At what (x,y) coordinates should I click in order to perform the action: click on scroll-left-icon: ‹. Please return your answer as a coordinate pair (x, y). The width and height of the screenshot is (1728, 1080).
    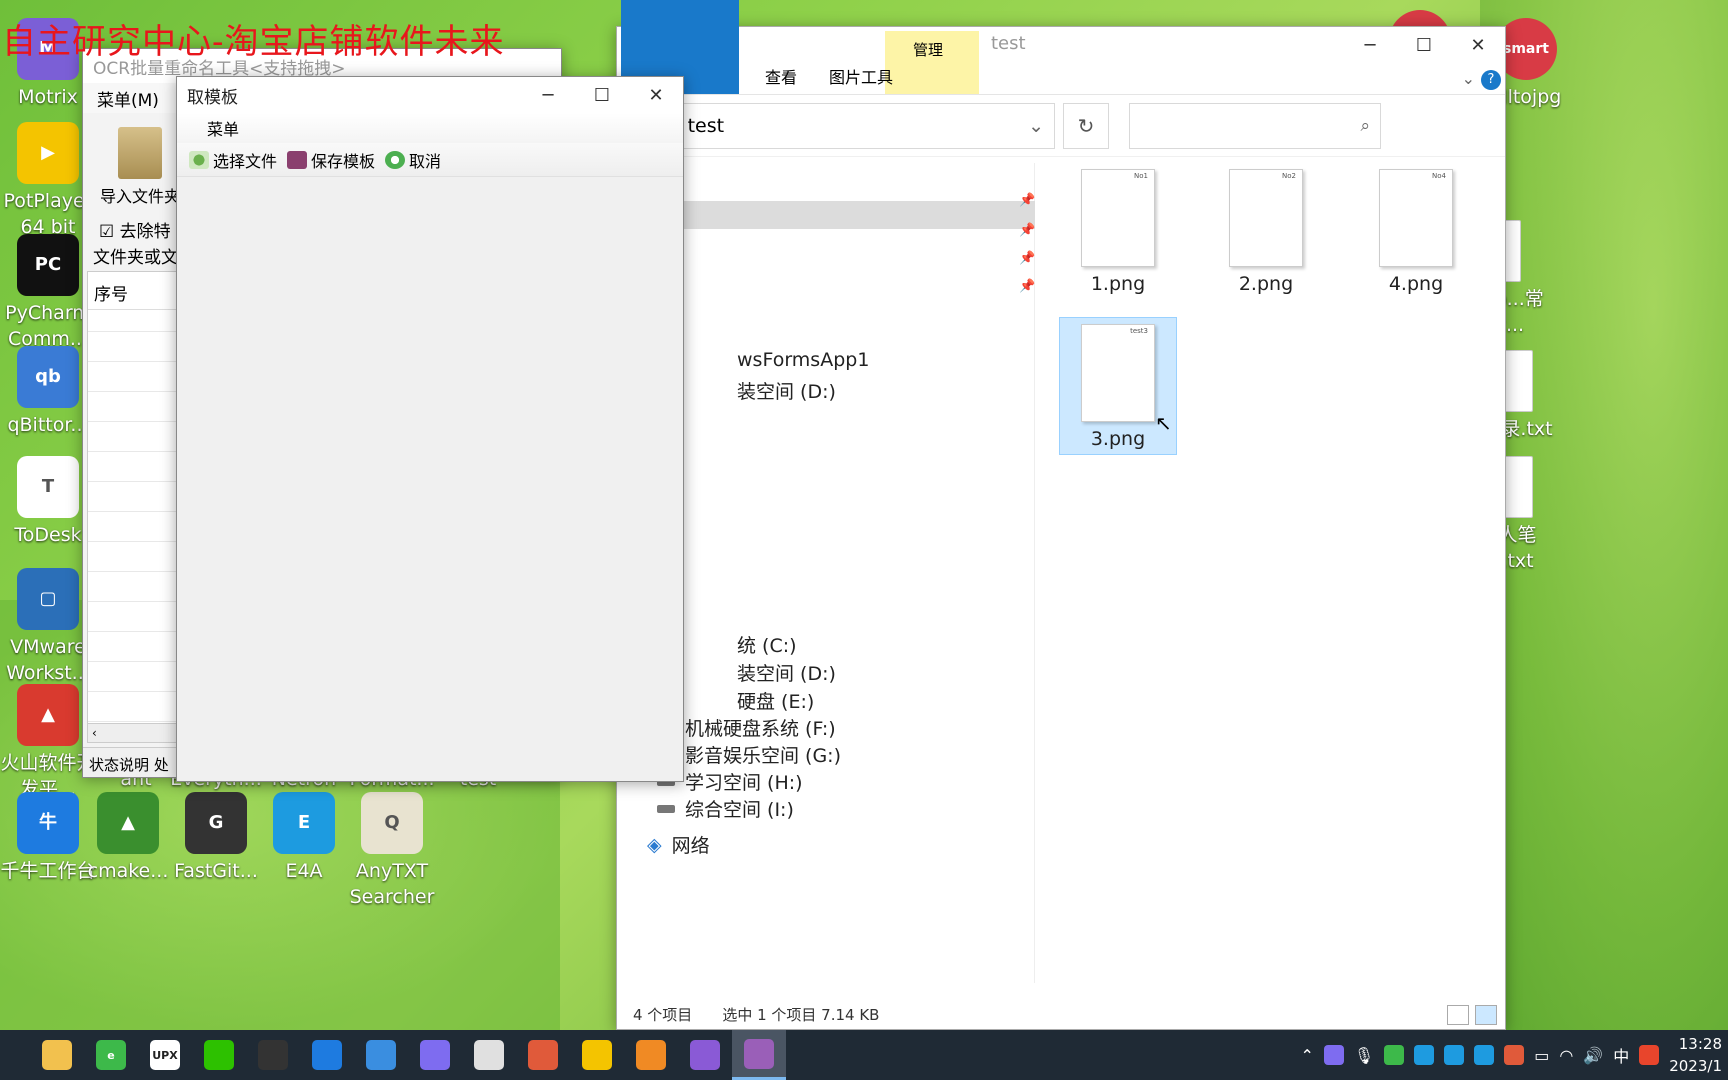
    Looking at the image, I should click on (94, 733).